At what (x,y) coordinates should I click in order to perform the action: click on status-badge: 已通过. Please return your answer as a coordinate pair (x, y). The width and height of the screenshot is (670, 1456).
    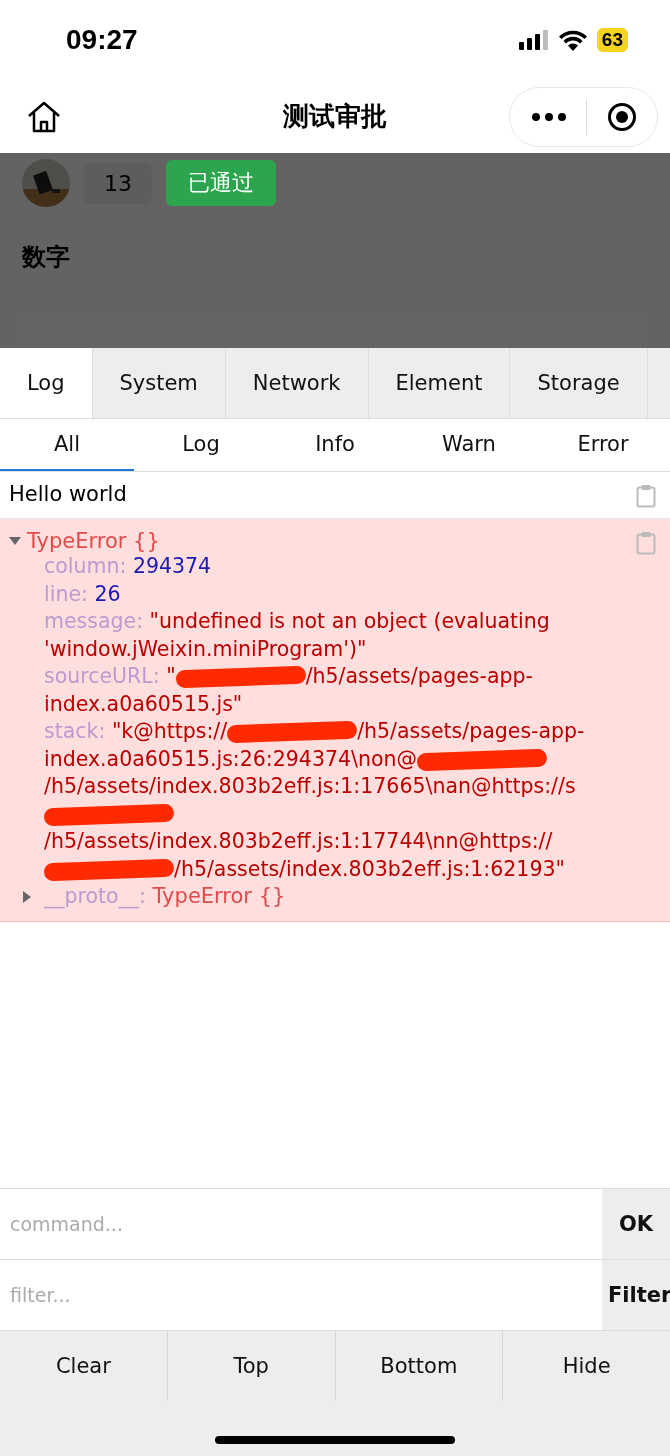
    Looking at the image, I should click on (221, 183).